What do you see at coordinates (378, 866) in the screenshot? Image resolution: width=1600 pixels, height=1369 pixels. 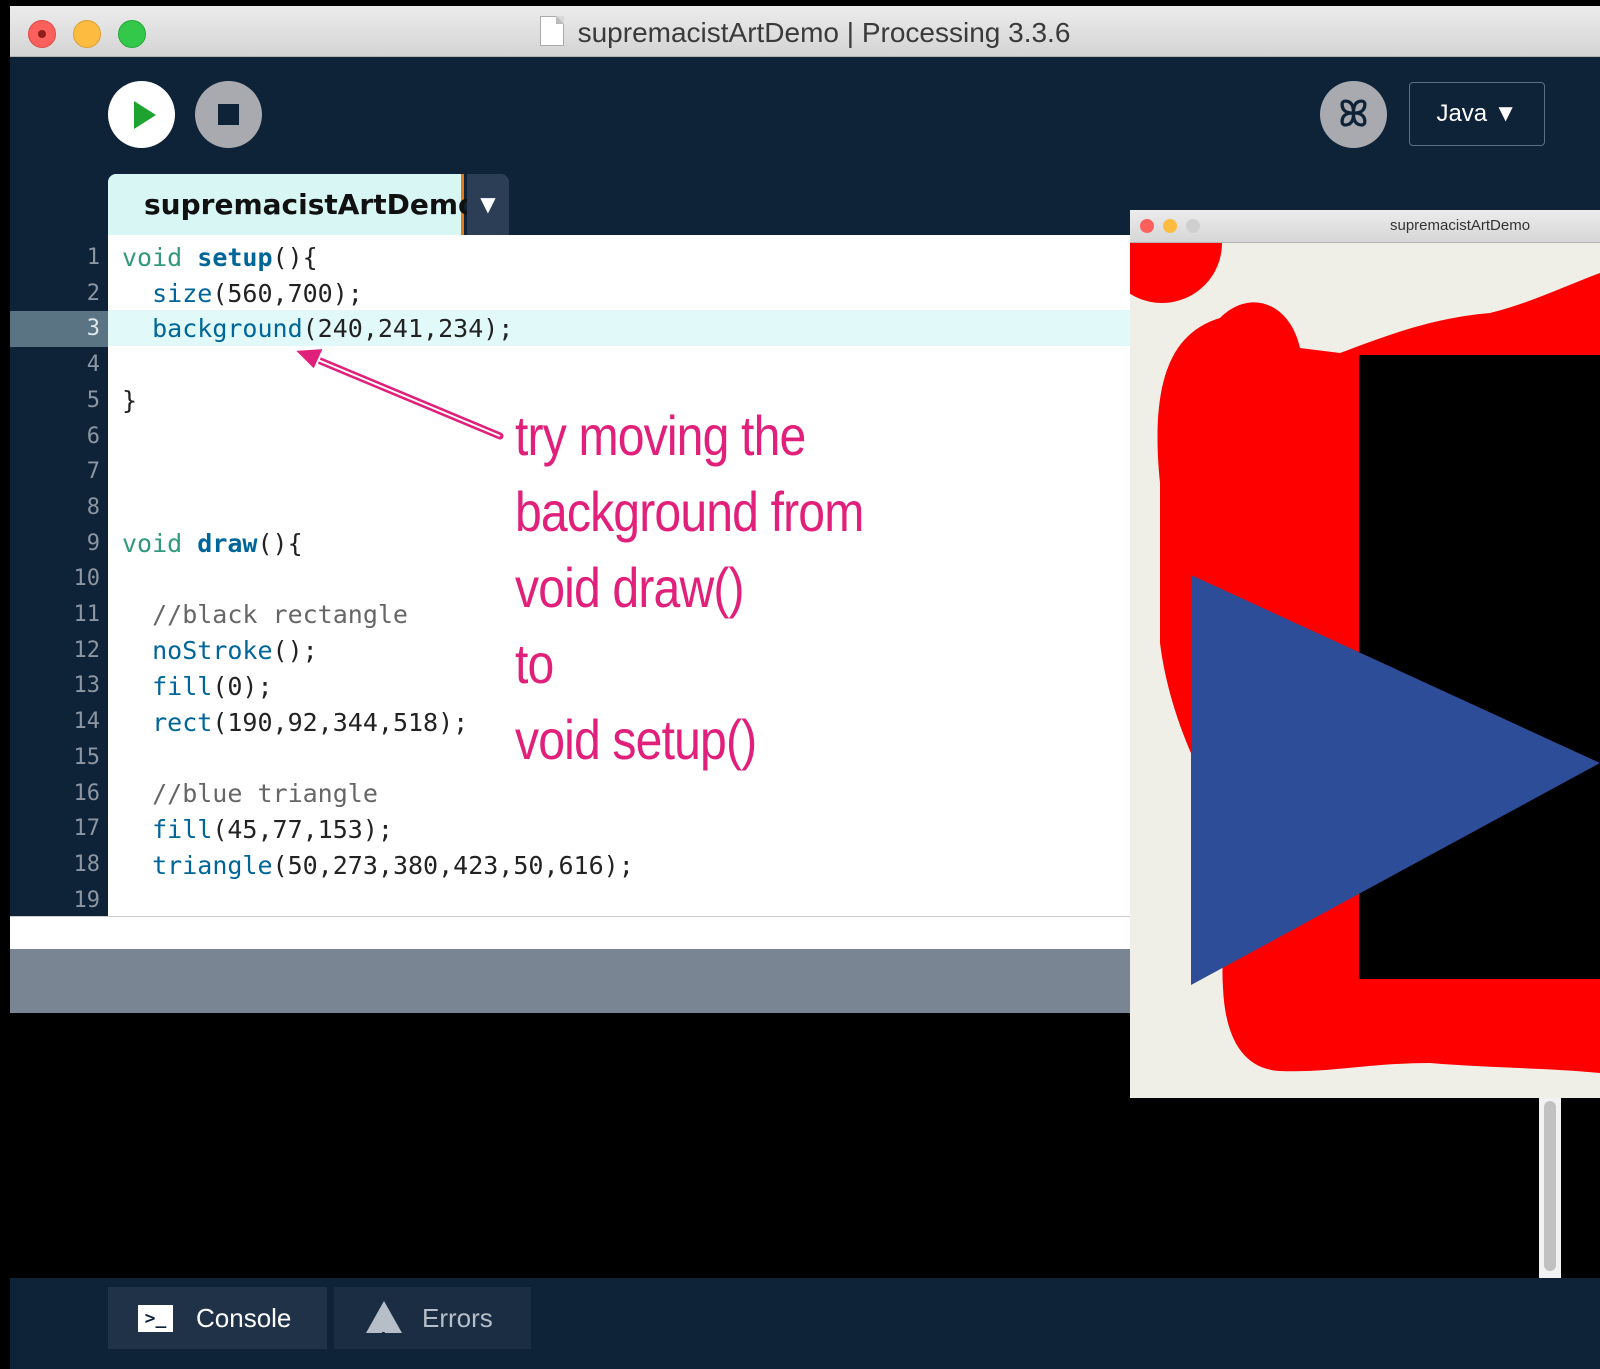 I see `code-line-18: triangle(50,273,380,423,50,616);` at bounding box center [378, 866].